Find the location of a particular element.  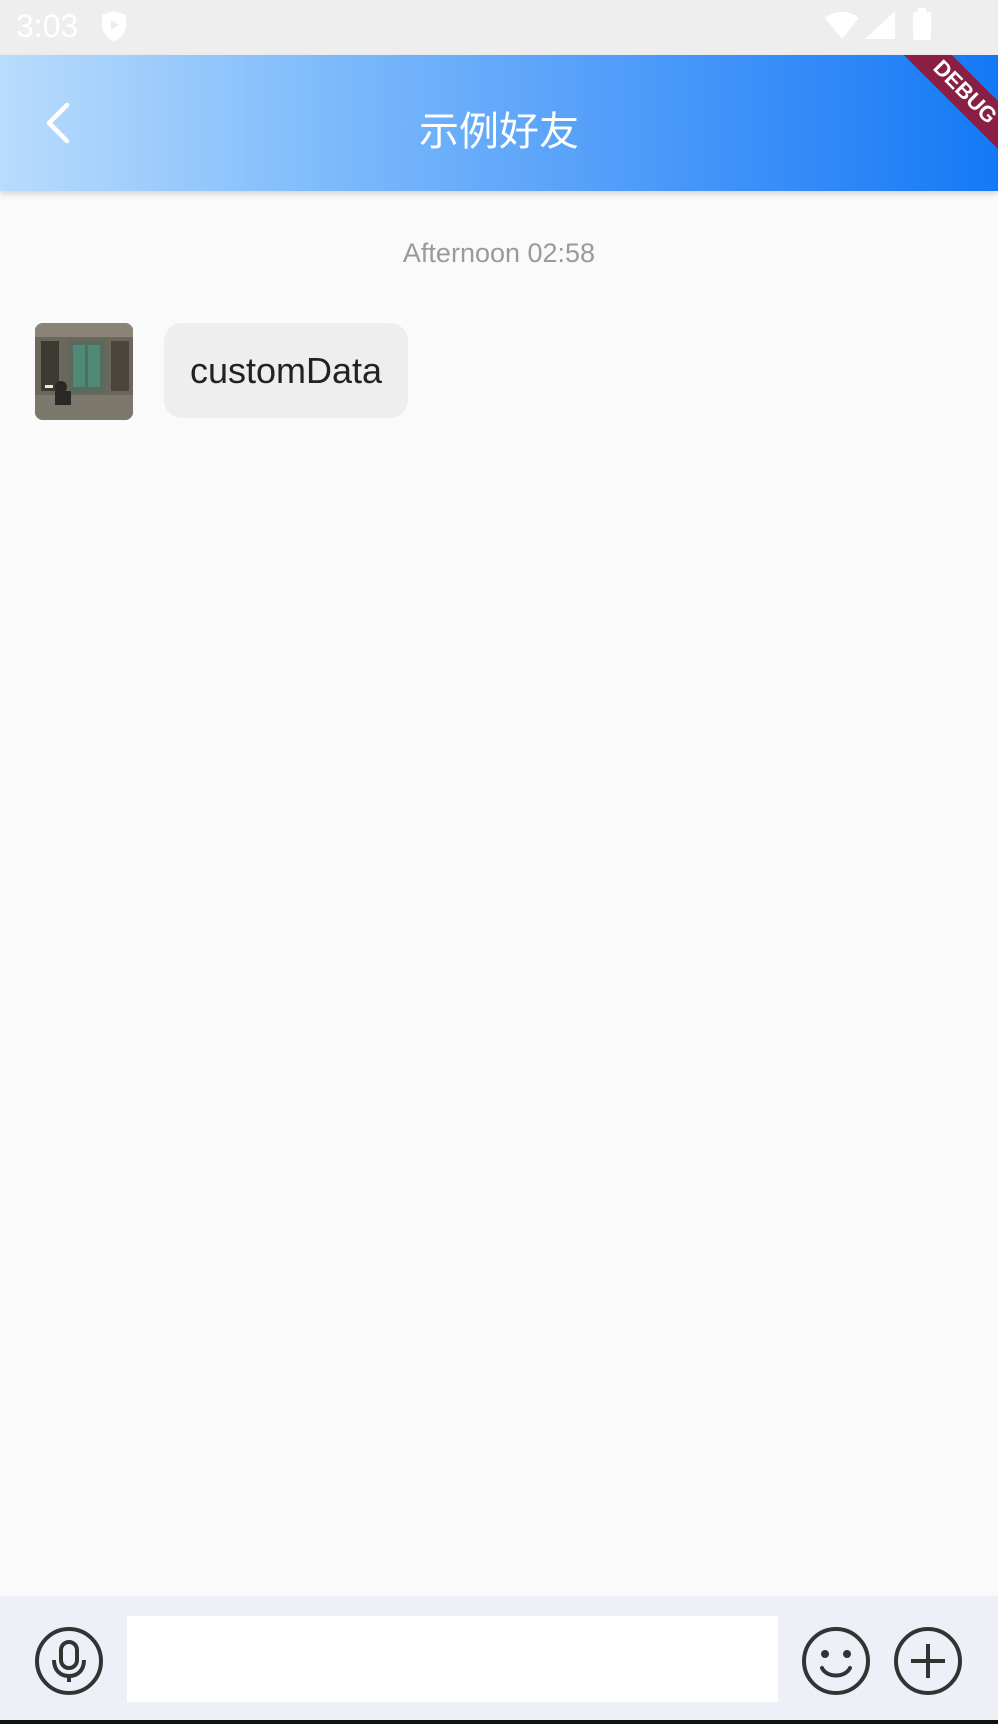

shield-icon is located at coordinates (114, 28).